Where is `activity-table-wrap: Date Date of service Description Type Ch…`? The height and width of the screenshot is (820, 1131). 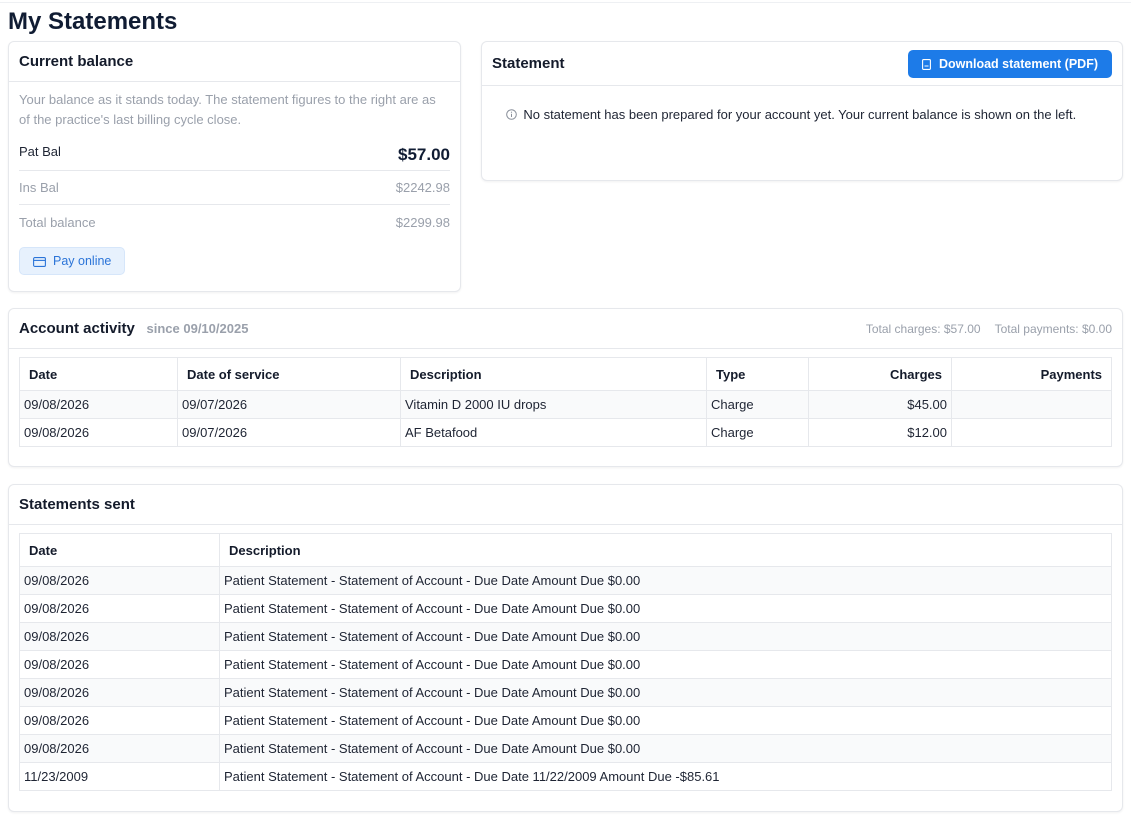
activity-table-wrap: Date Date of service Description Type Ch… is located at coordinates (565, 398).